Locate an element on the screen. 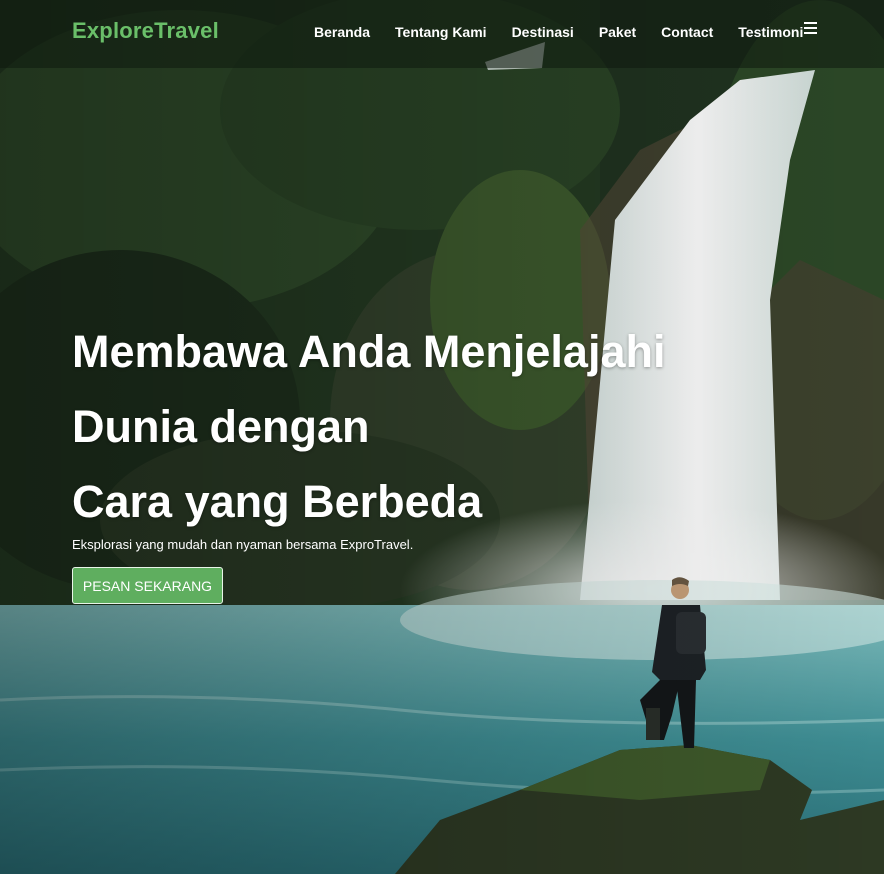 The image size is (884, 874). brand-logo: ExploreTravel is located at coordinates (145, 31).